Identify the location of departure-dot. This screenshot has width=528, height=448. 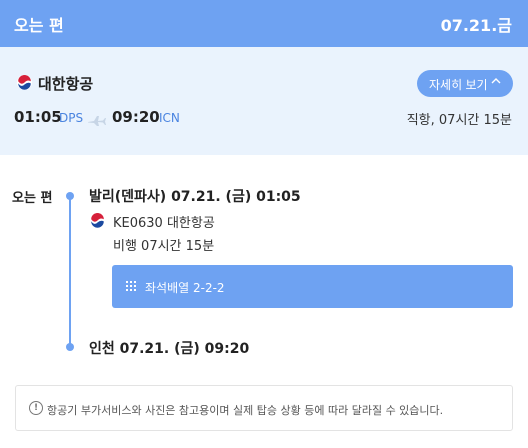
(70, 196).